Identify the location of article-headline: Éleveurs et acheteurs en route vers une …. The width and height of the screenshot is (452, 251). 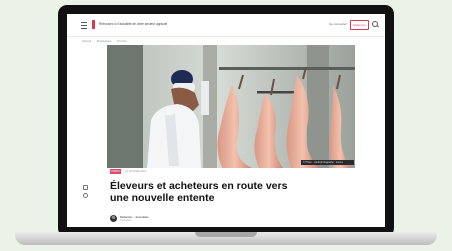
(199, 192).